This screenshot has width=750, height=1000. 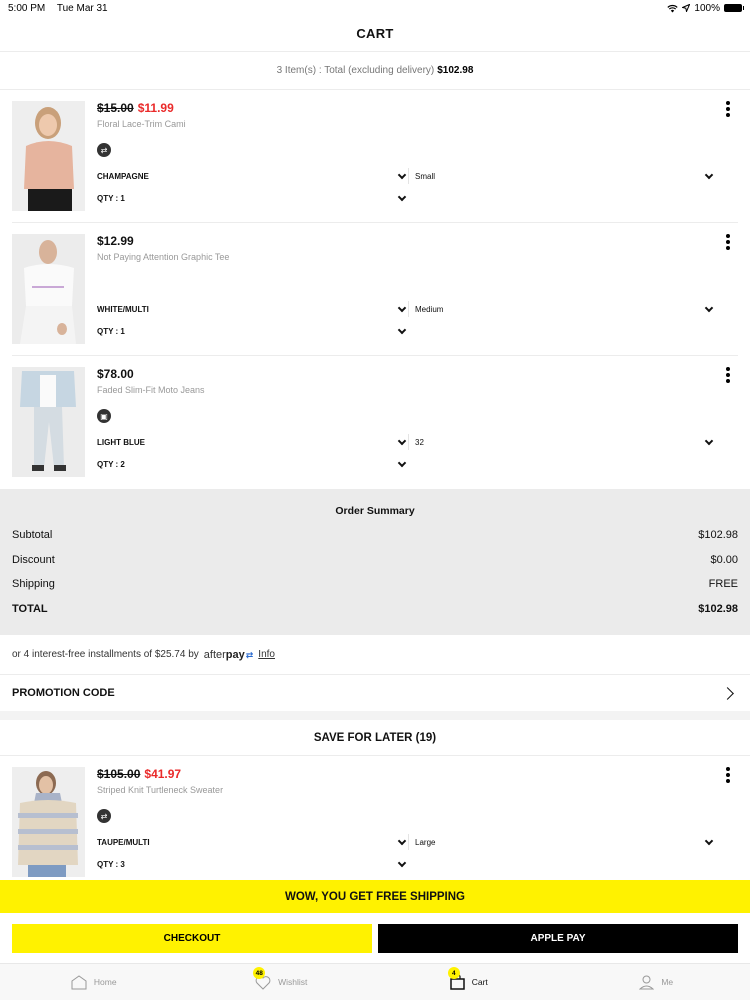 What do you see at coordinates (32, 535) in the screenshot?
I see `summary-label: Subtotal` at bounding box center [32, 535].